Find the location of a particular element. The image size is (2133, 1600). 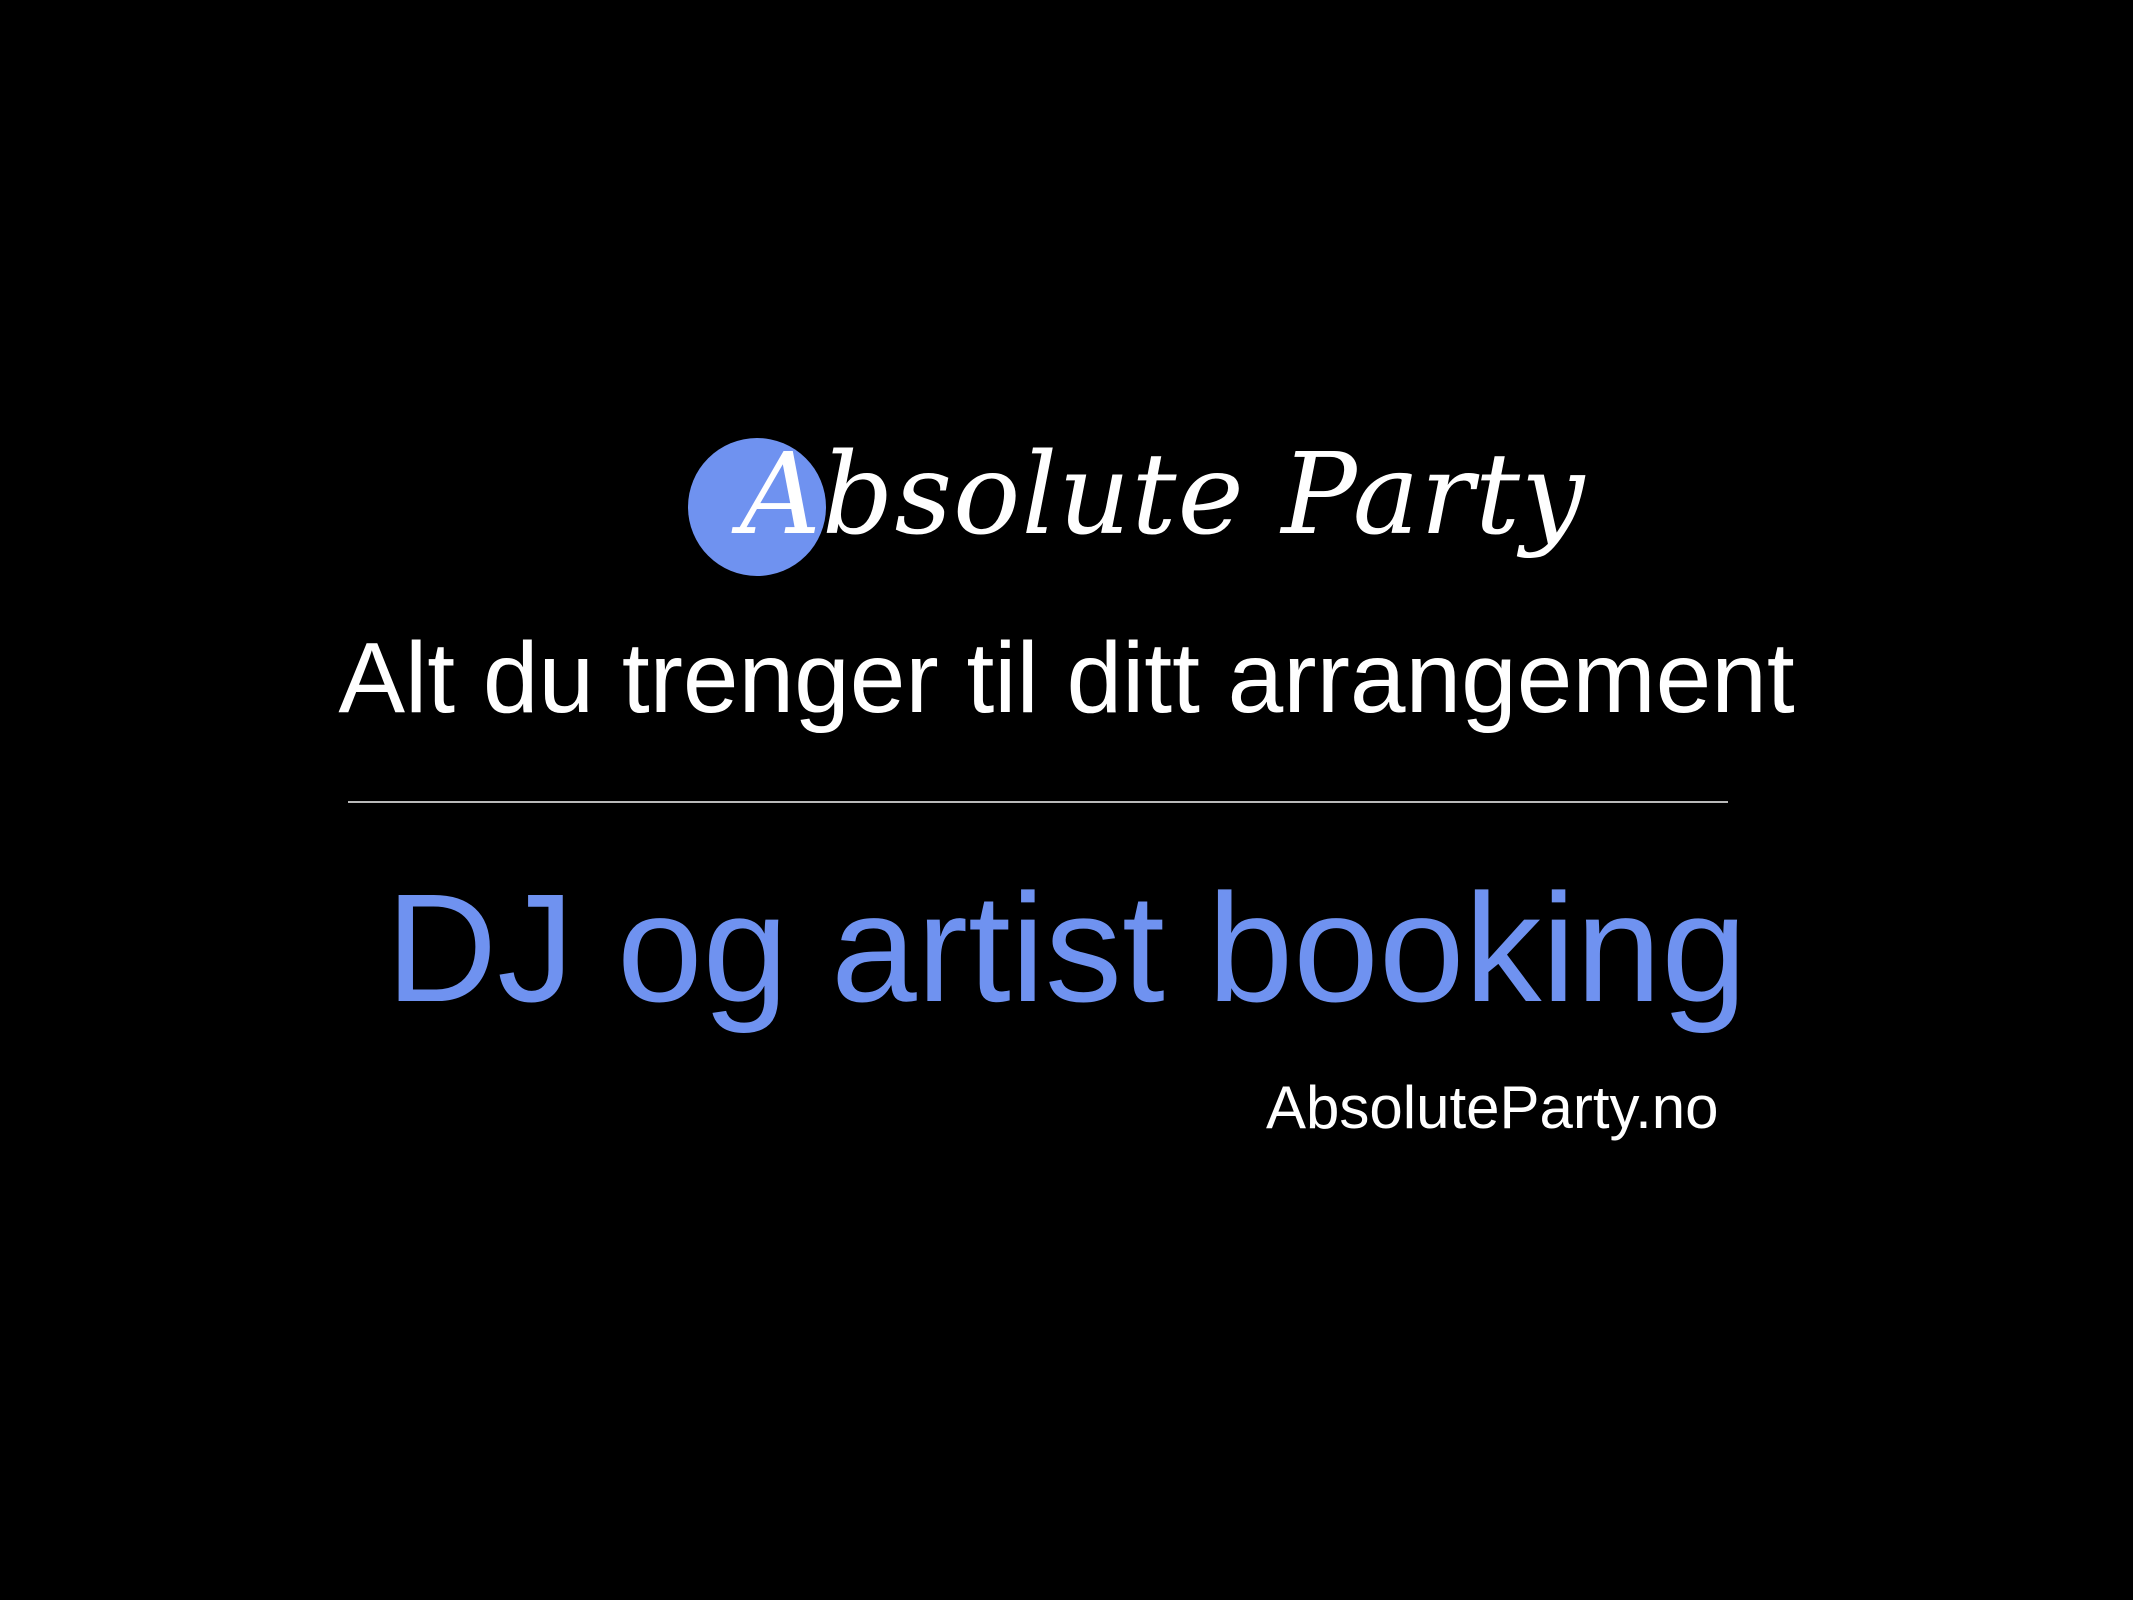

tagline: Alt du trenger til ditt arrangement is located at coordinates (1066, 678).